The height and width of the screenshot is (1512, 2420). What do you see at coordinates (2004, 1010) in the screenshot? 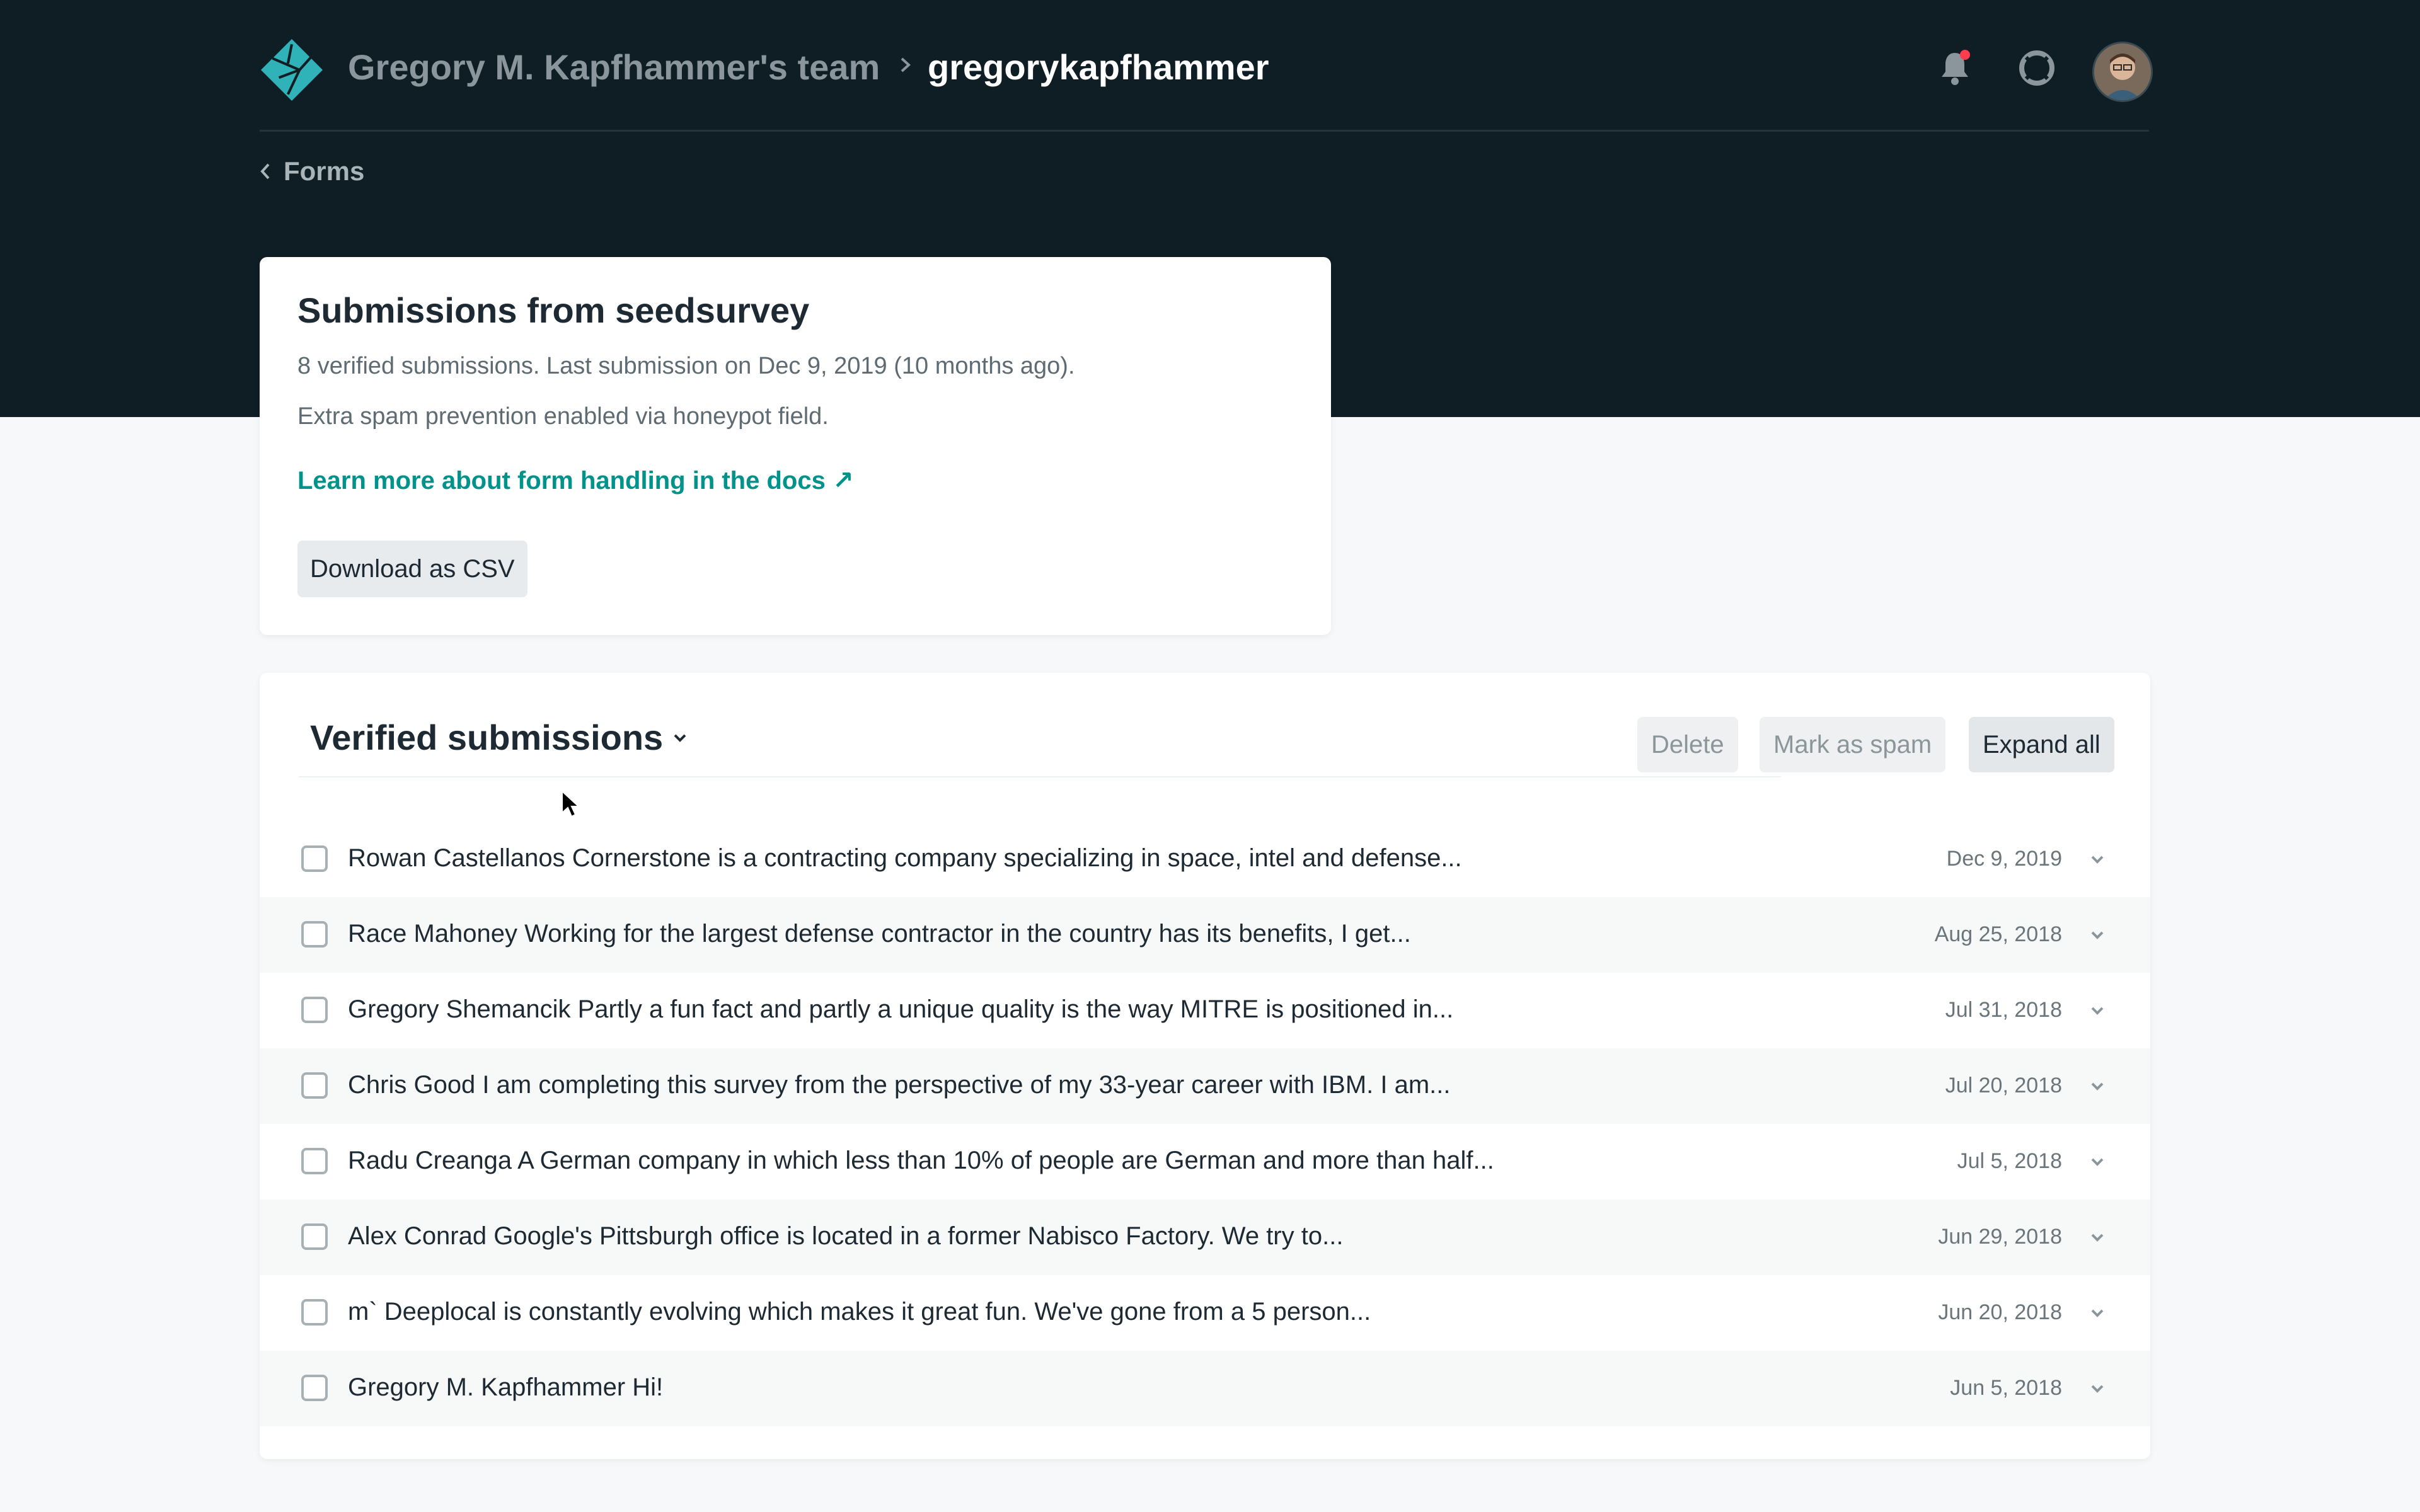
I see `submission-date: Jul 31, 2018` at bounding box center [2004, 1010].